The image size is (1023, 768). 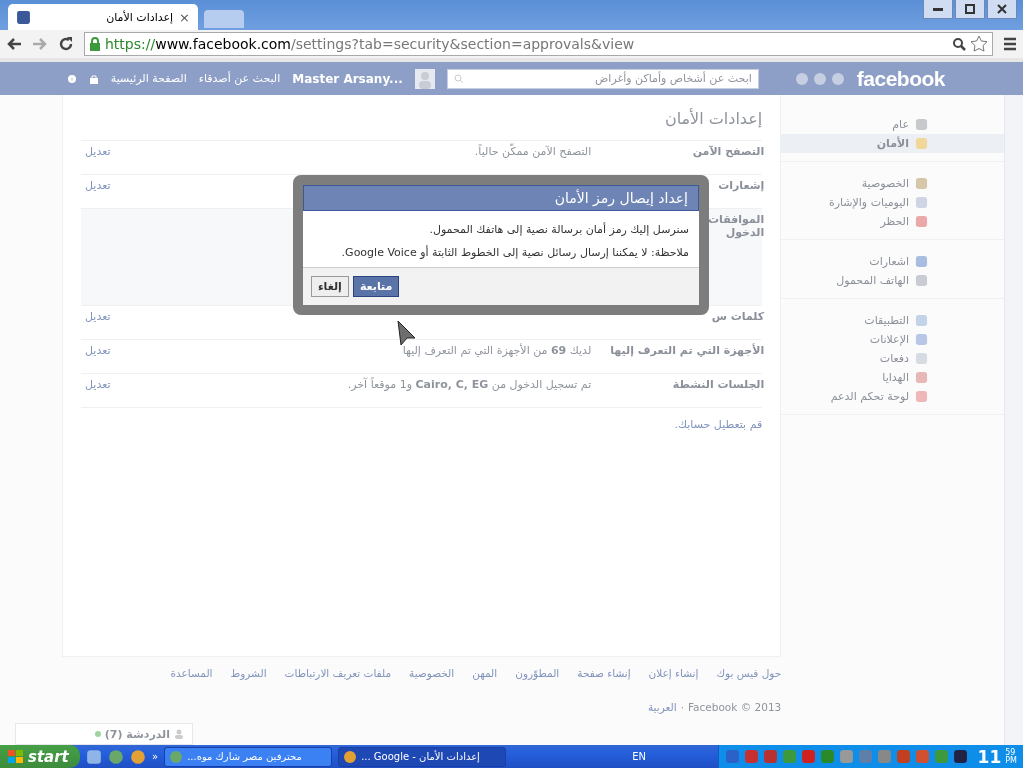 I want to click on address-field: https://www.facebook.com/settings?tab=security&section=approvals&view, so click(x=538, y=44).